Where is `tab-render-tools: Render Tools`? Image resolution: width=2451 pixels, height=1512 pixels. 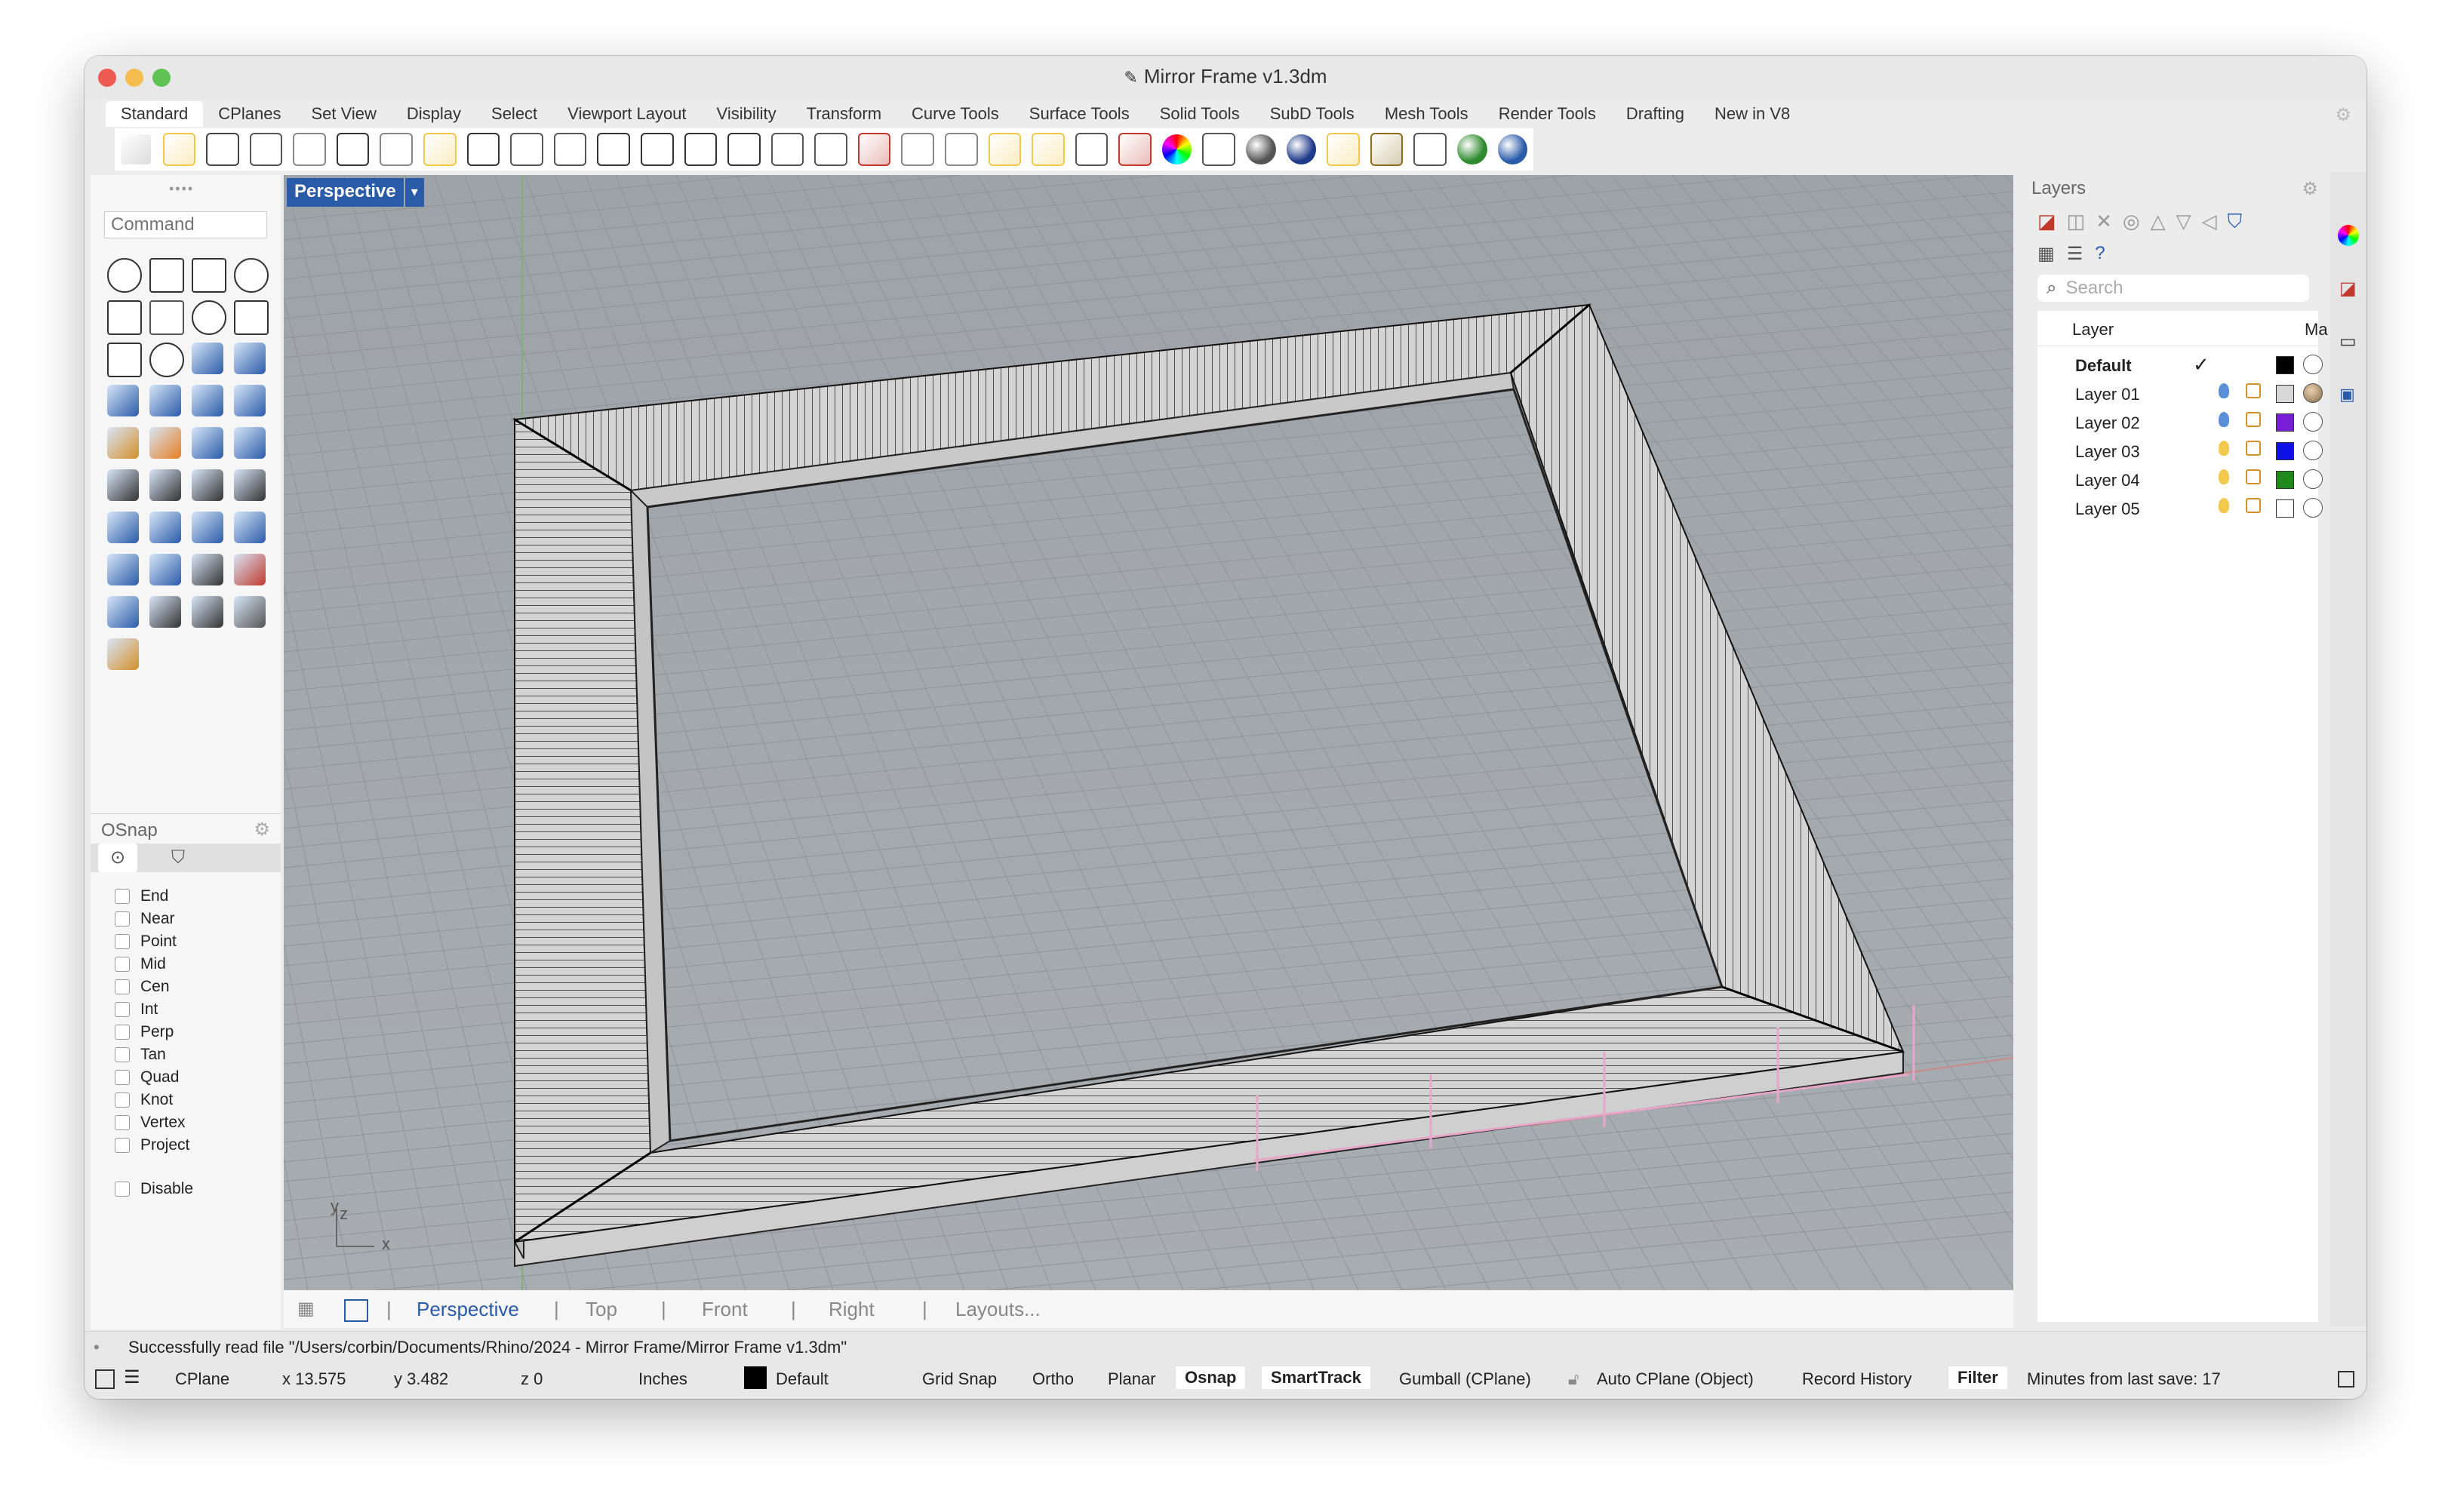
tab-render-tools: Render Tools is located at coordinates (1548, 114).